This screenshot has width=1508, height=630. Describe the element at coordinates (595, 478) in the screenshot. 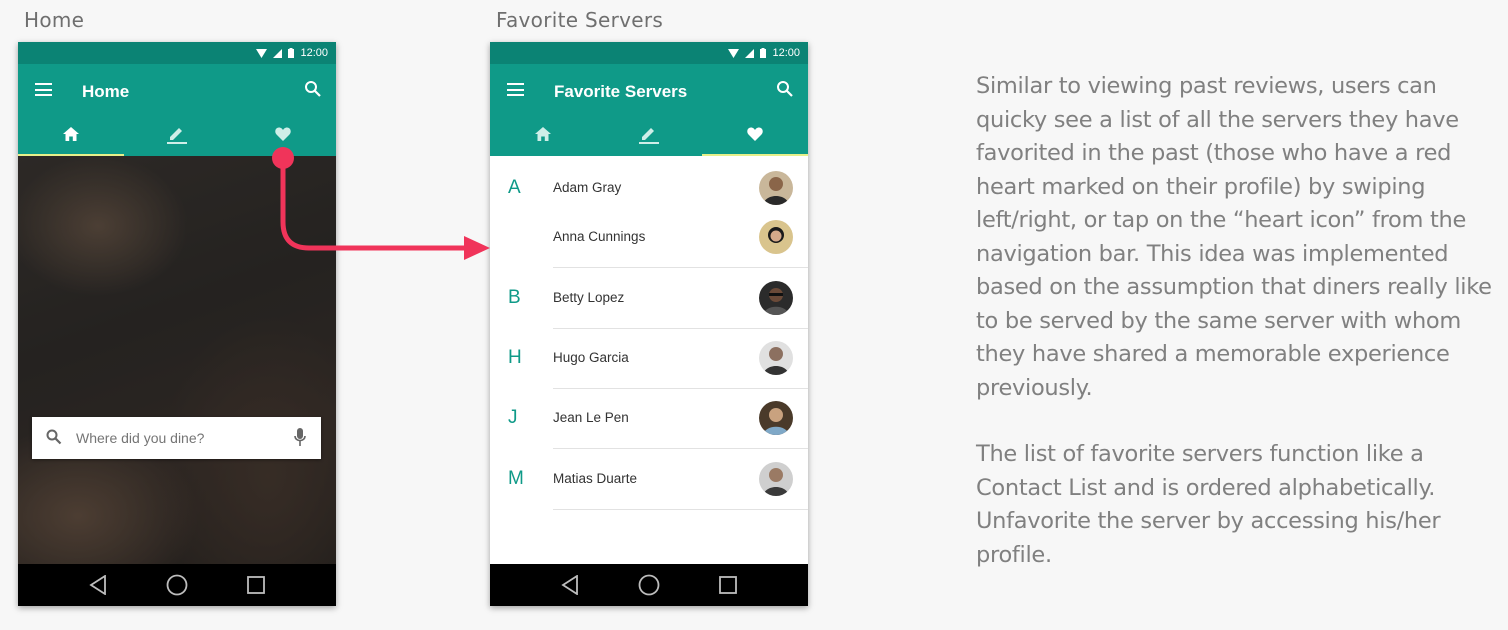

I see `server-name: Matias Duarte` at that location.